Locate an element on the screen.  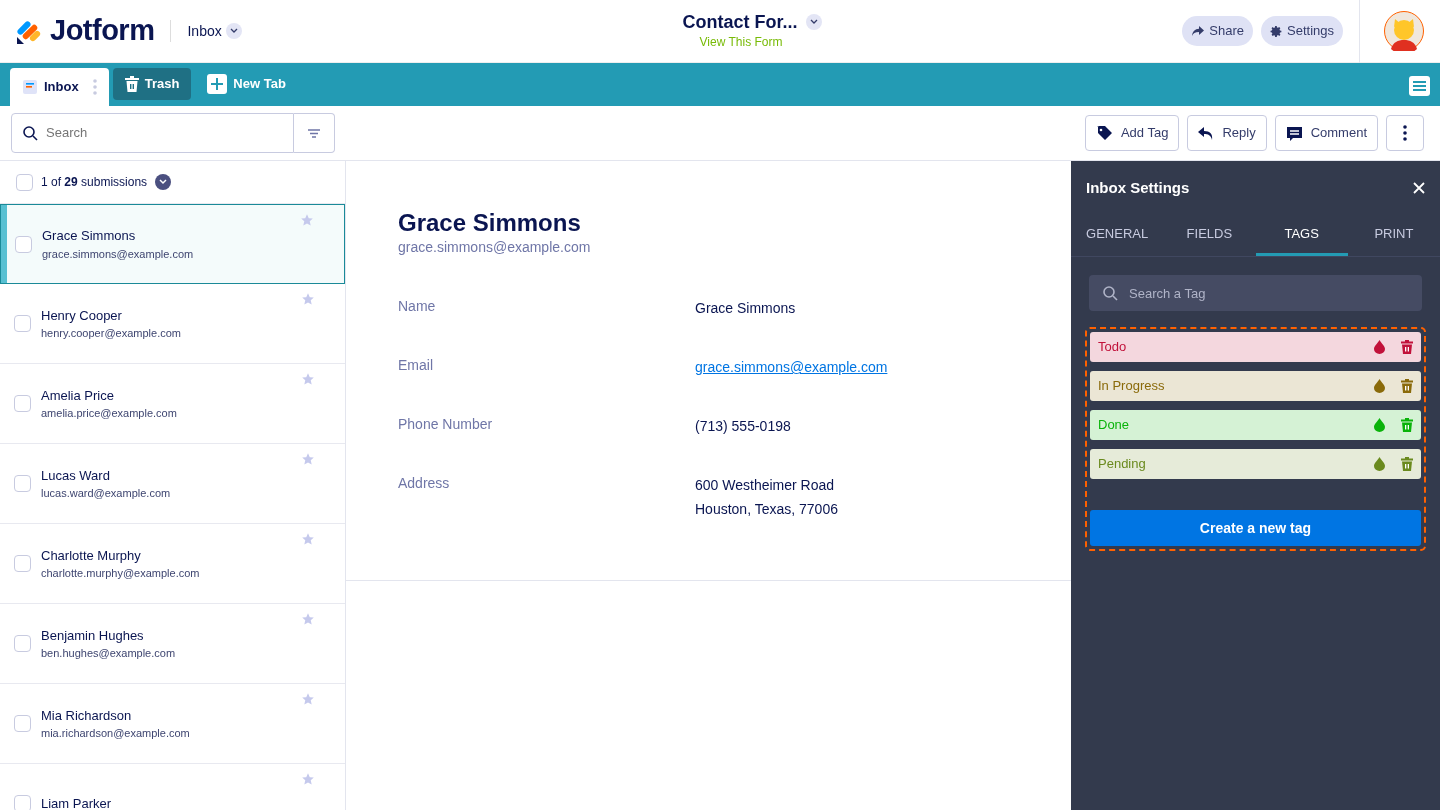
brand-name: Jotform is located at coordinates (102, 31).